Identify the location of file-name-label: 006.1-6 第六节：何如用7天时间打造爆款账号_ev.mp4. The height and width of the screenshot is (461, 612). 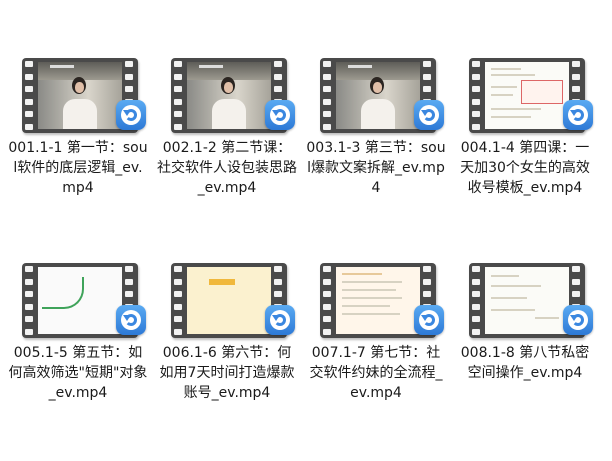
(227, 373).